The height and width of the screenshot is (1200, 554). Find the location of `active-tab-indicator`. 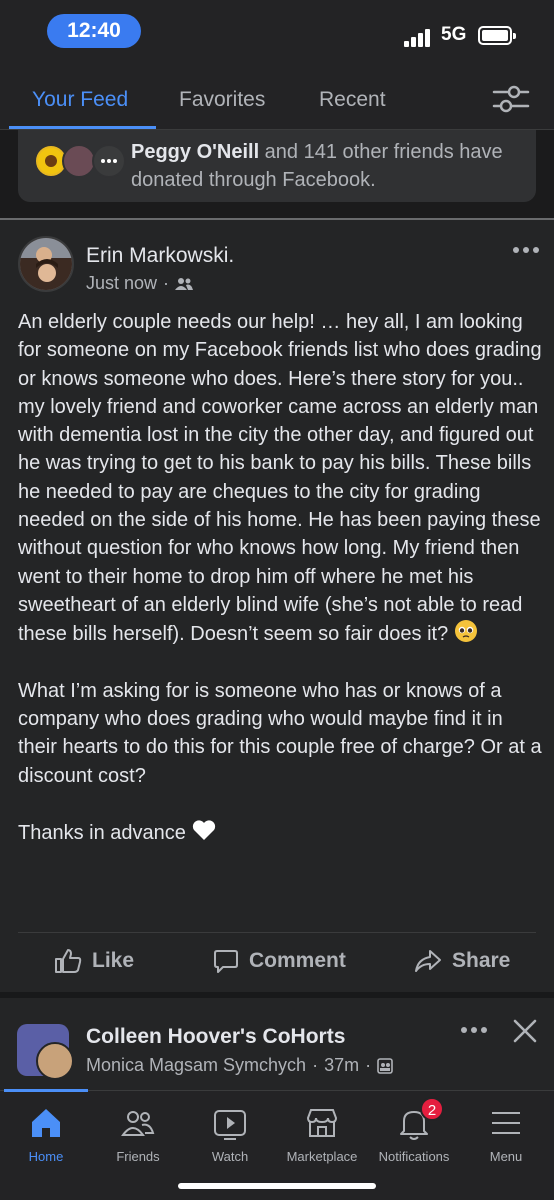

active-tab-indicator is located at coordinates (82, 127).